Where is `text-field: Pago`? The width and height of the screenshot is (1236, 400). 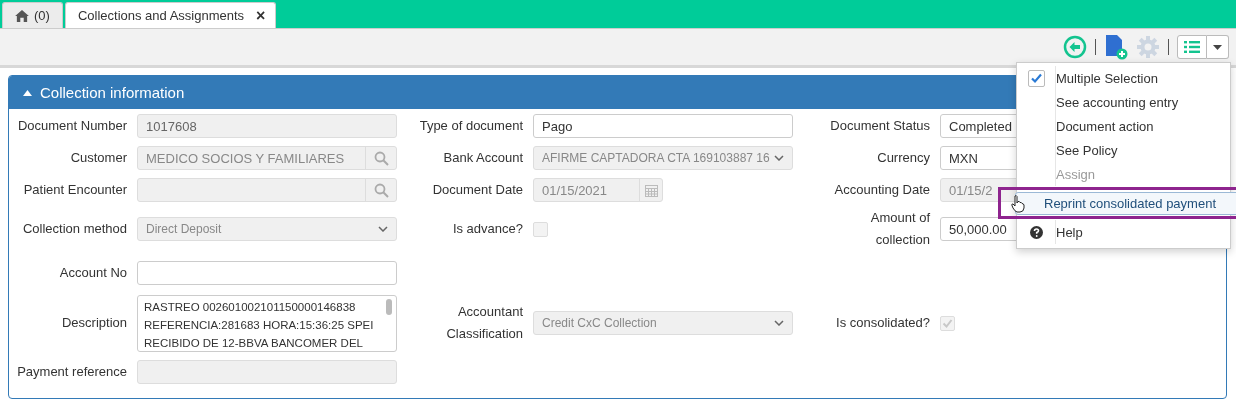 text-field: Pago is located at coordinates (663, 126).